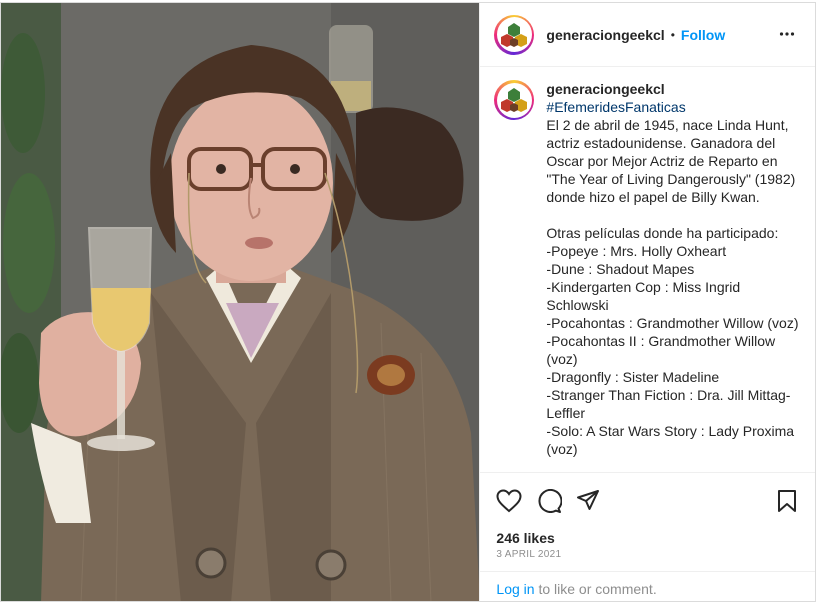  What do you see at coordinates (525, 538) in the screenshot?
I see `likes-count: 246 likes` at bounding box center [525, 538].